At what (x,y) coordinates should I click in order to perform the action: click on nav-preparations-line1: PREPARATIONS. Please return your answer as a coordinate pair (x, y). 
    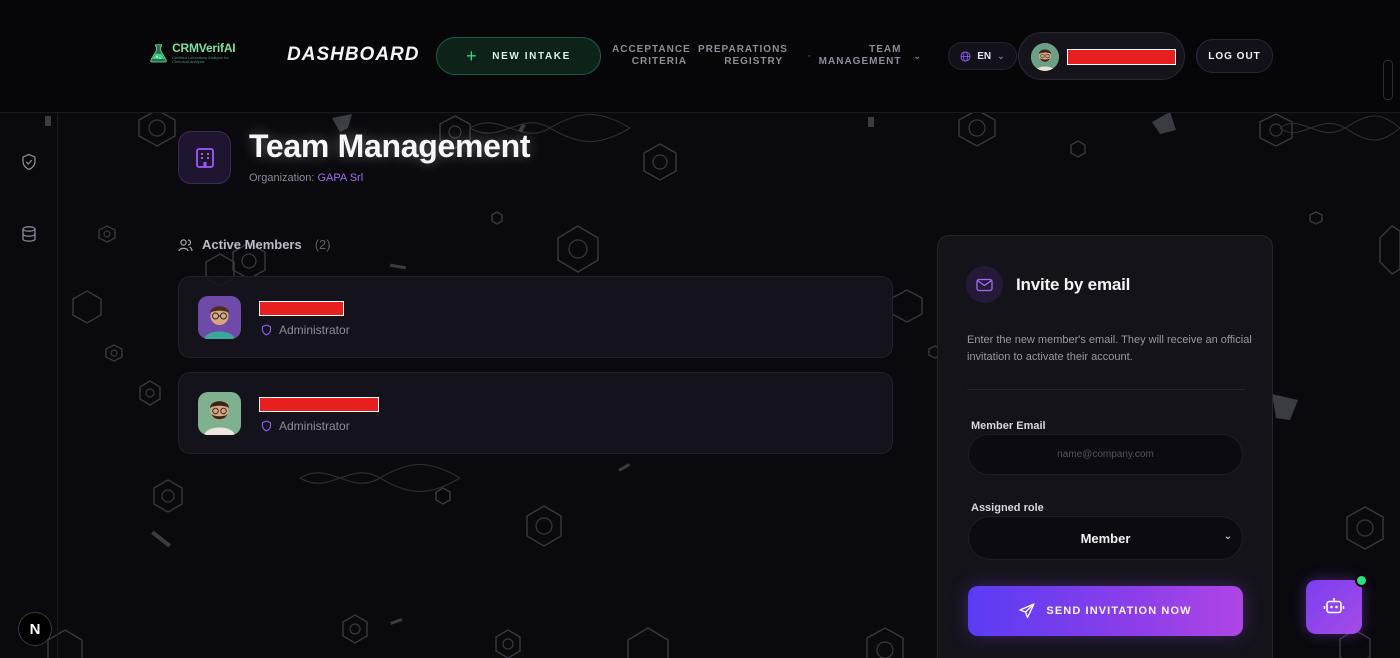
    Looking at the image, I should click on (743, 49).